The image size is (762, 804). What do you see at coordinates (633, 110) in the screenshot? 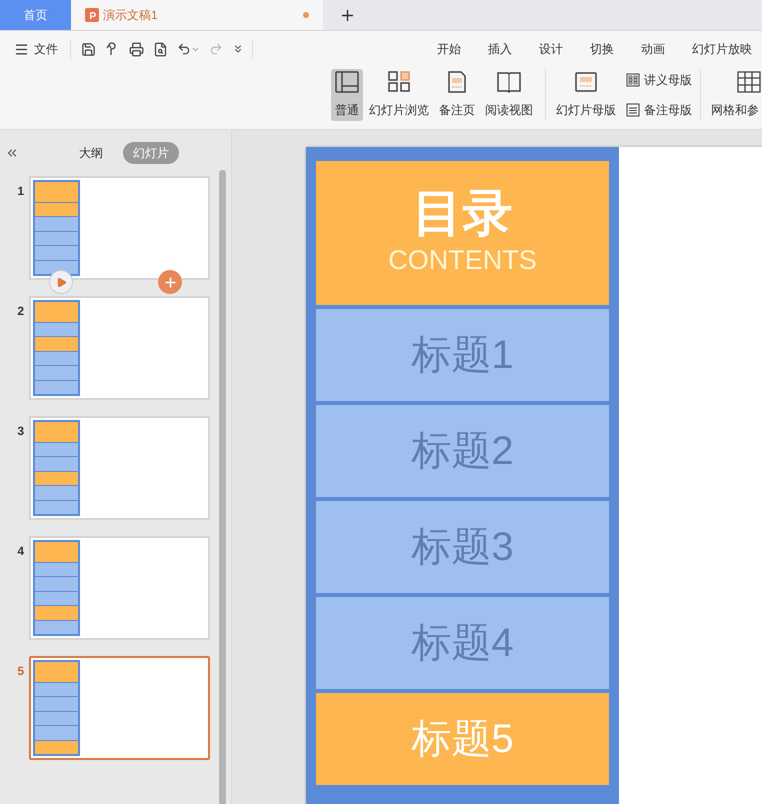
I see `document-icon` at bounding box center [633, 110].